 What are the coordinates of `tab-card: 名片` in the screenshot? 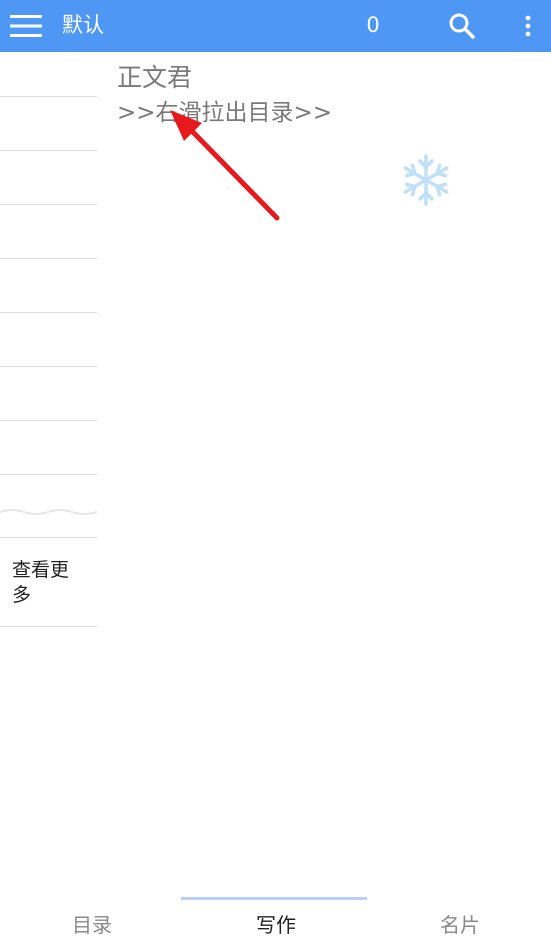 It's located at (459, 921).